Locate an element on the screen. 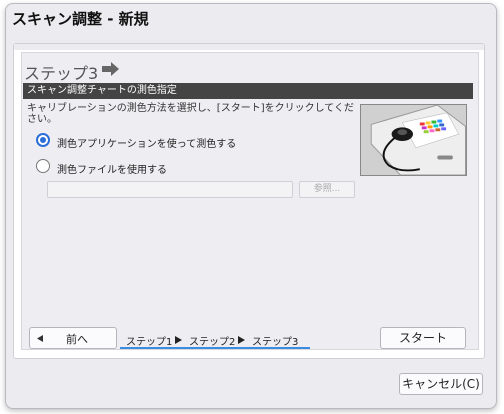 The image size is (504, 414). arrow-left-icon is located at coordinates (40, 338).